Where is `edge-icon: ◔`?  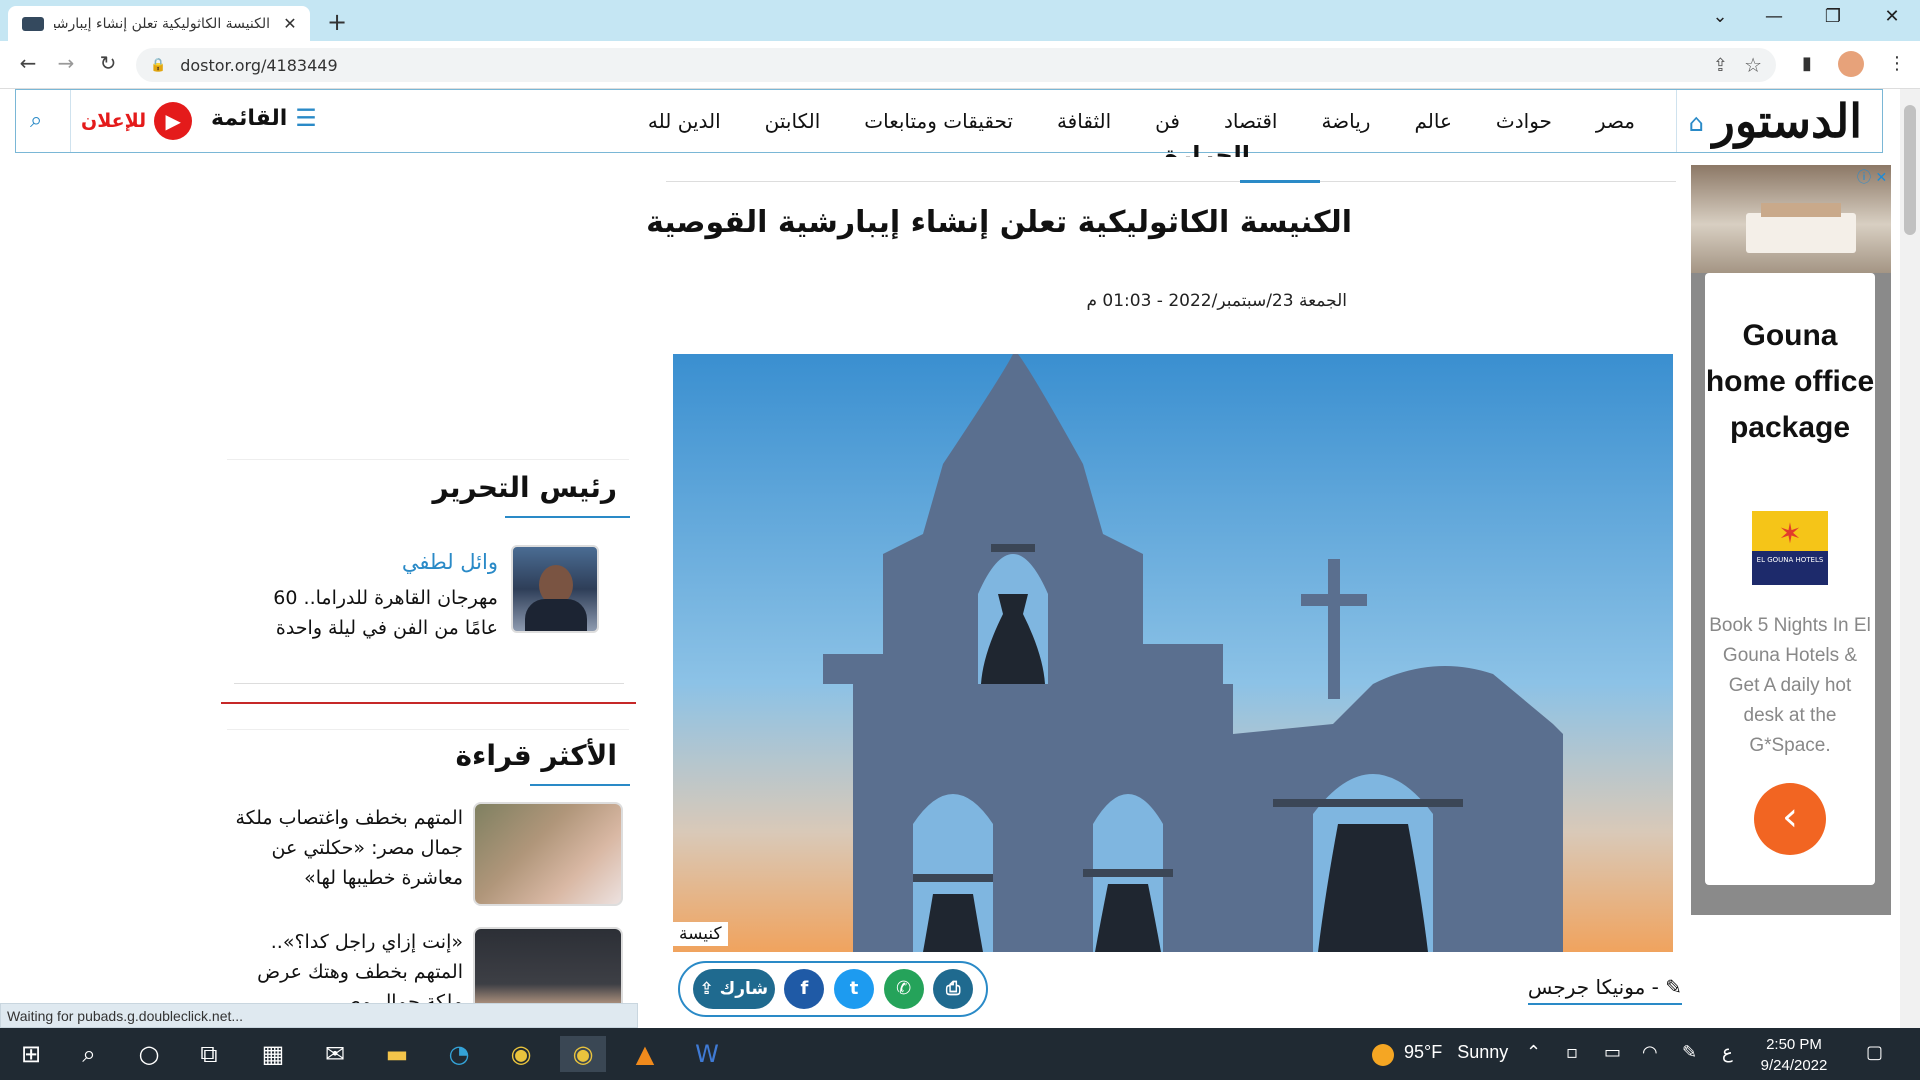 edge-icon: ◔ is located at coordinates (459, 1054).